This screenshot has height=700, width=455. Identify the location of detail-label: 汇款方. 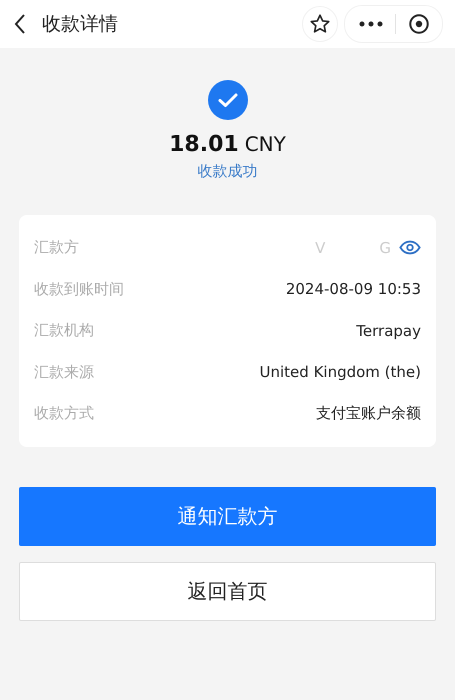
(56, 248).